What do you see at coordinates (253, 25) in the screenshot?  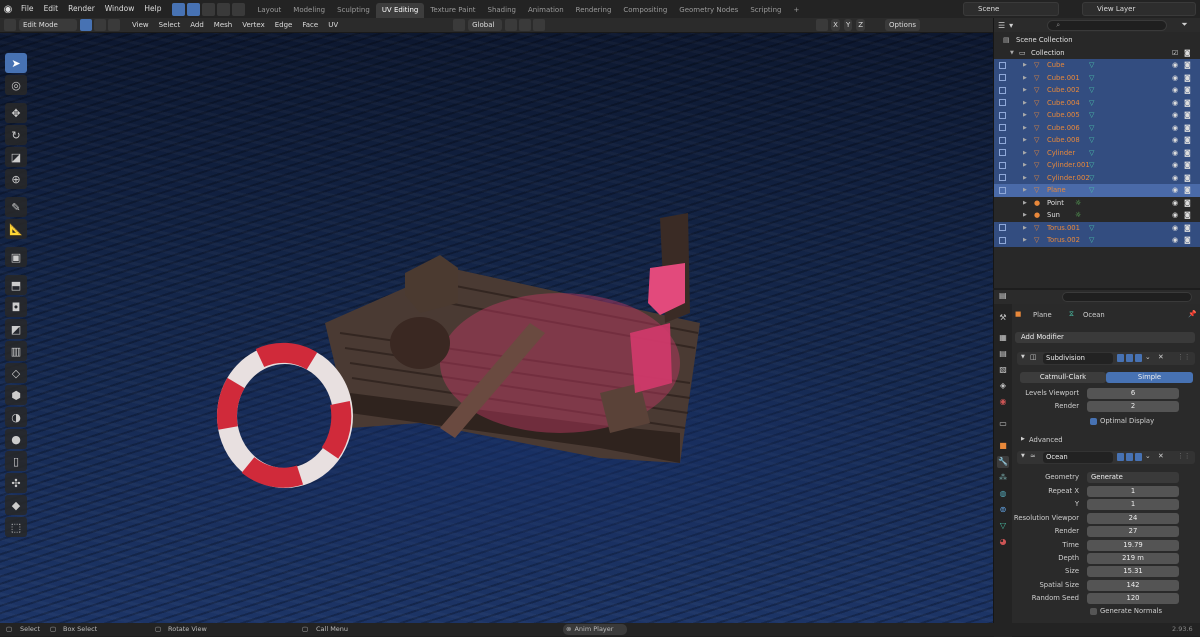 I see `menu-vertex: Vertex` at bounding box center [253, 25].